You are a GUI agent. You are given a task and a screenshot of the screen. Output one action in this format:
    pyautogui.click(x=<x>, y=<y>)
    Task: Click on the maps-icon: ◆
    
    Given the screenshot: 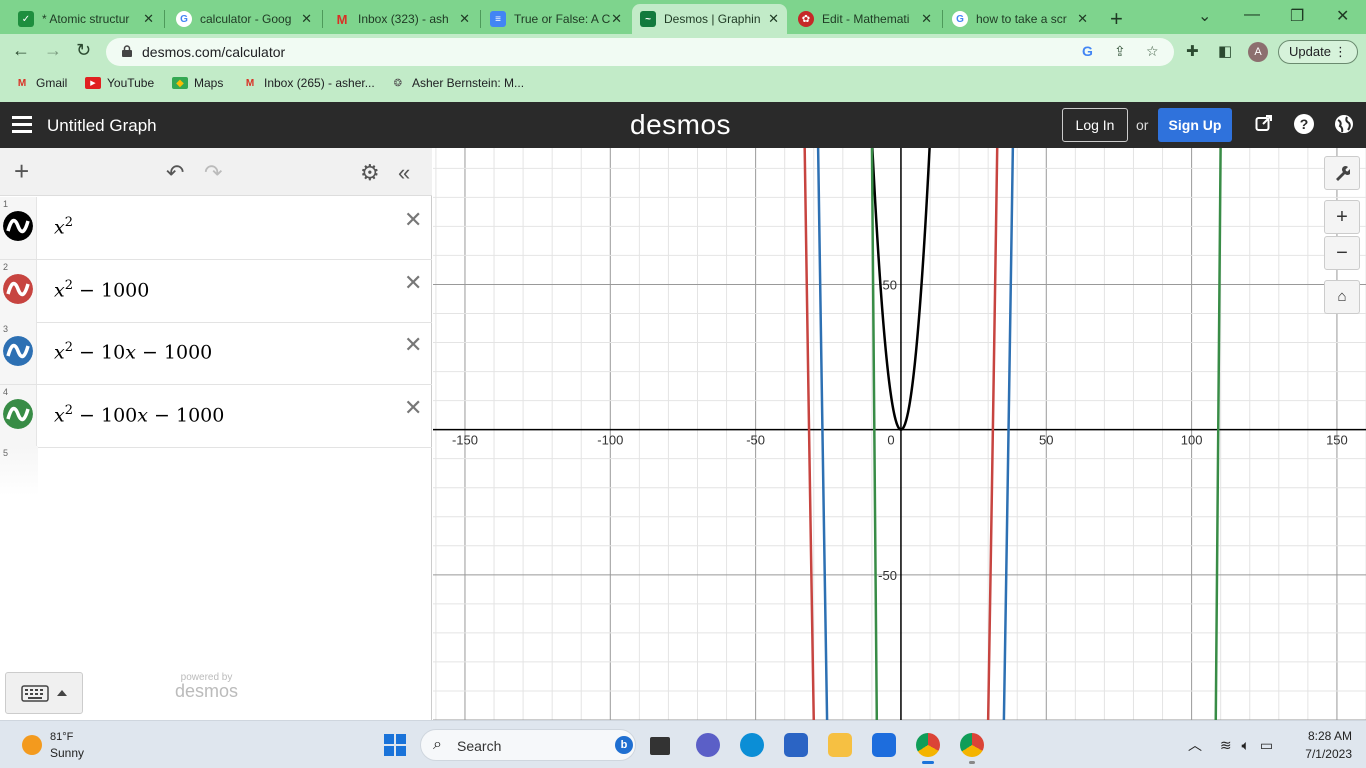 What is the action you would take?
    pyautogui.click(x=180, y=83)
    